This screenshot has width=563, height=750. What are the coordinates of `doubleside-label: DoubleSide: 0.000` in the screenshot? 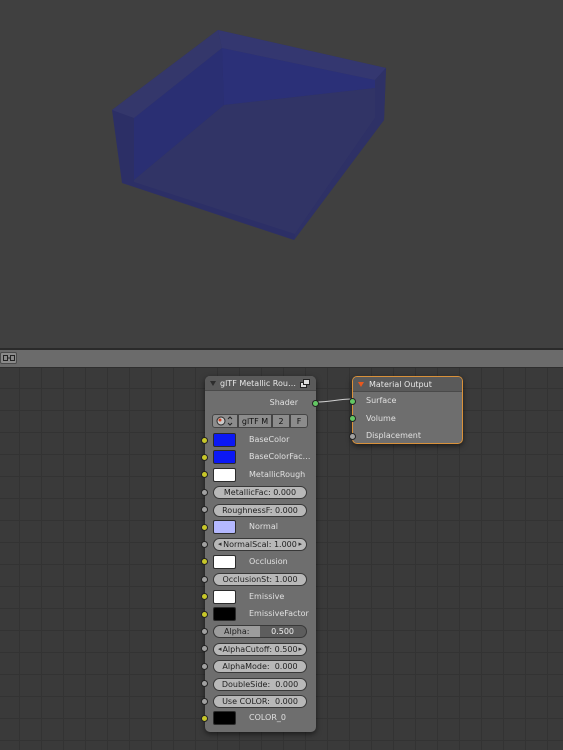 It's located at (260, 684).